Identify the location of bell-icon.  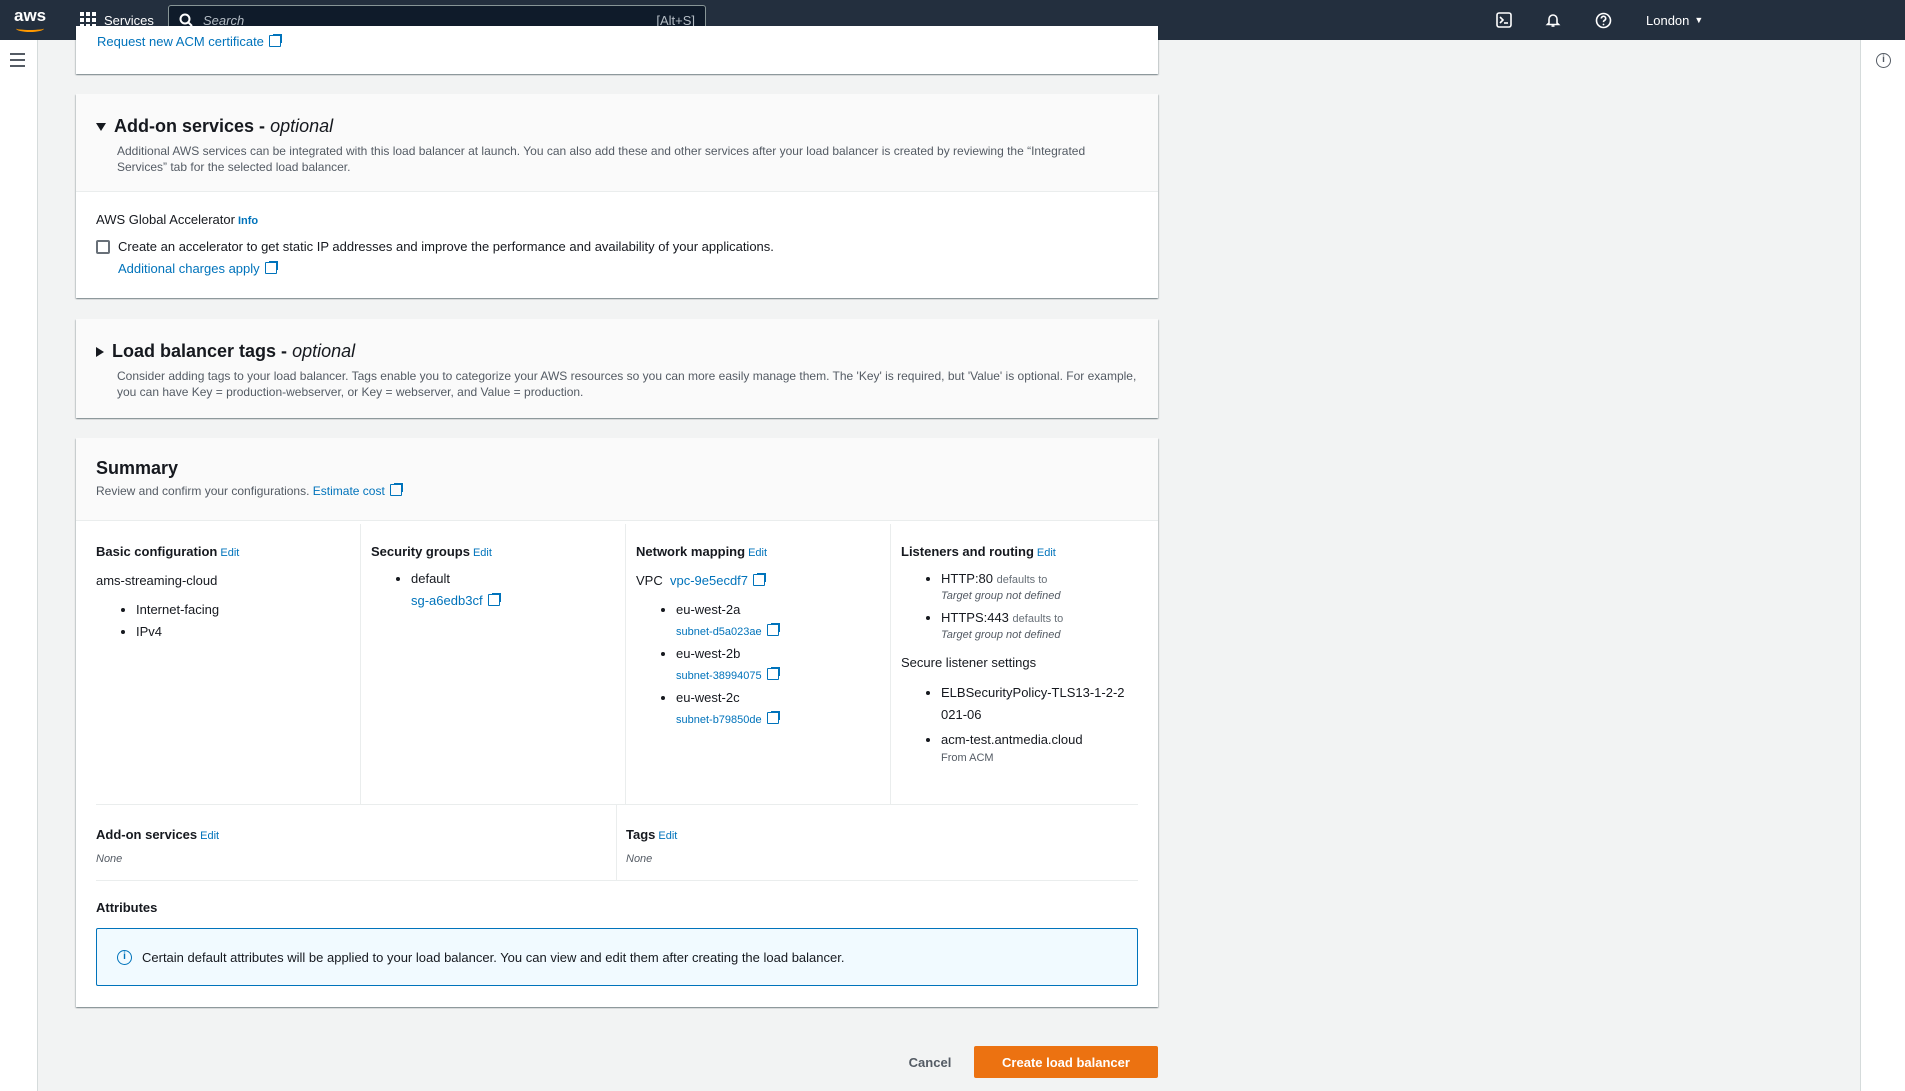
(1553, 20).